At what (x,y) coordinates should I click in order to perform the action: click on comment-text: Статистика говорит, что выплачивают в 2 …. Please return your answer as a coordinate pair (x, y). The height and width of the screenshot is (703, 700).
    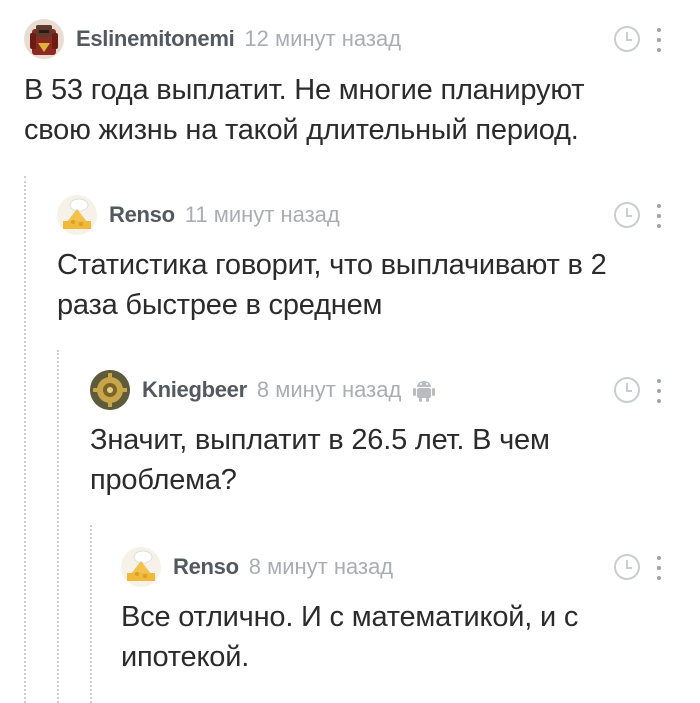
    Looking at the image, I should click on (332, 285).